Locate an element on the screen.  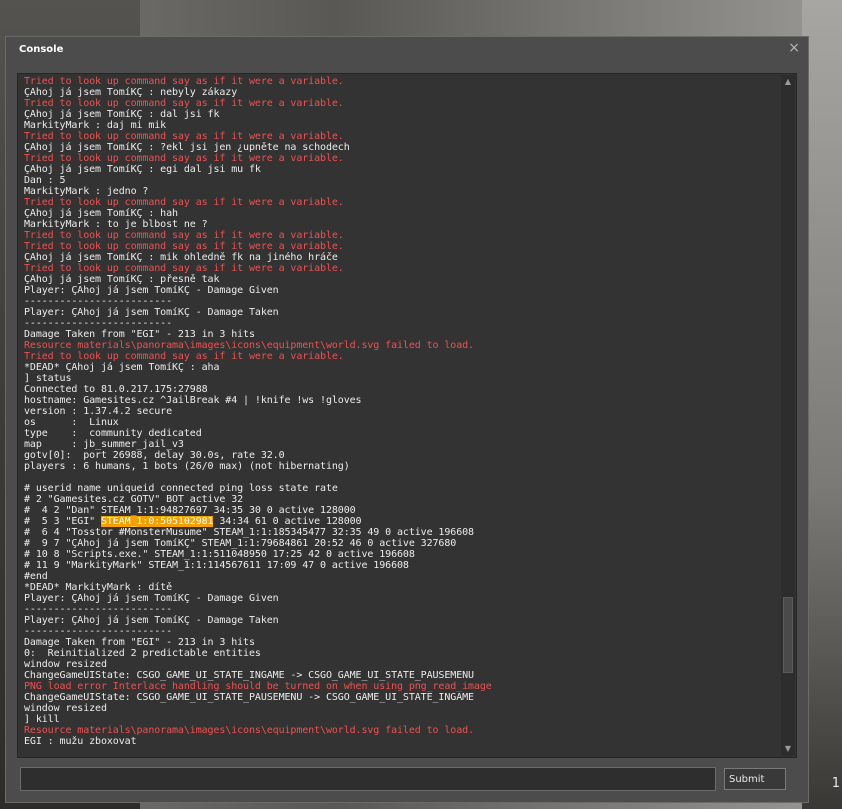
log-text: ÇAhoj já jsem TomíKÇ : hah is located at coordinates (101, 213).